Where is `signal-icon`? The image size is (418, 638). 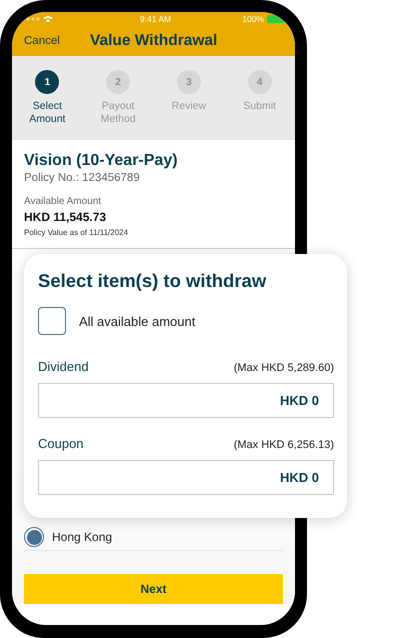 signal-icon is located at coordinates (33, 19).